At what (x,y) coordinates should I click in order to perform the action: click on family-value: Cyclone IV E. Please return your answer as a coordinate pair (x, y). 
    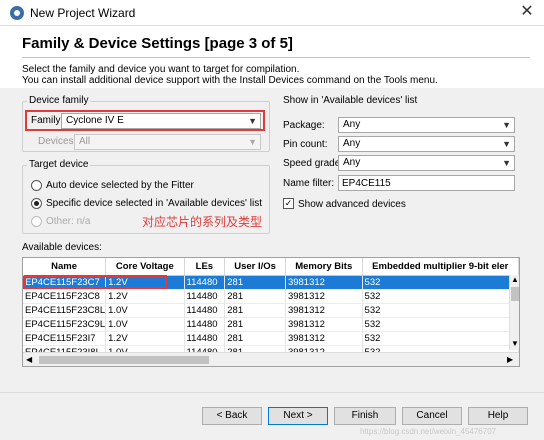
    Looking at the image, I should click on (95, 120).